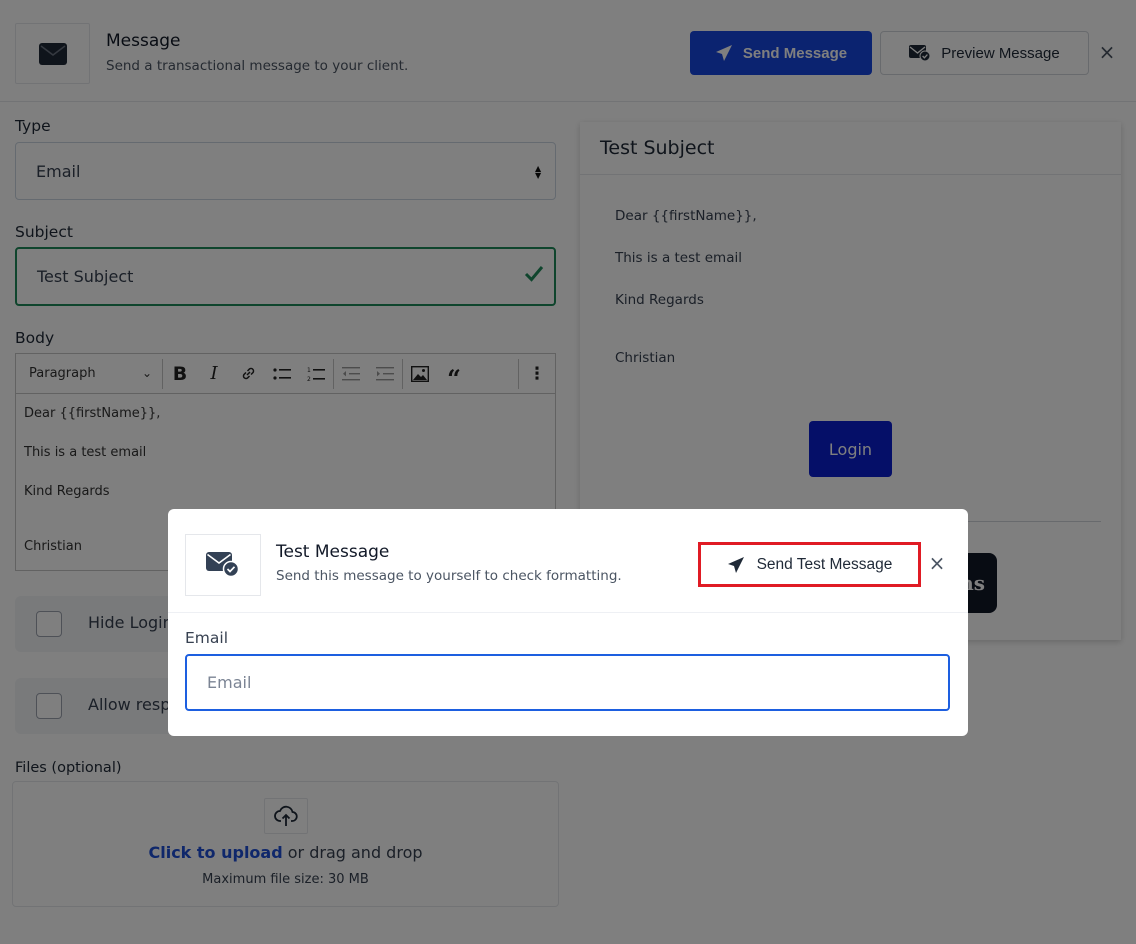  What do you see at coordinates (735, 564) in the screenshot?
I see `paper-plane-icon` at bounding box center [735, 564].